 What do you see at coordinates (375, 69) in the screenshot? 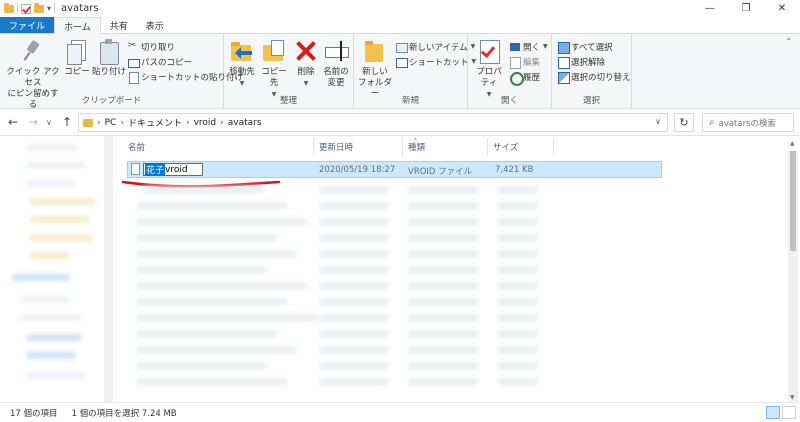
I see `new-folder-button: 新しい フォルダー` at bounding box center [375, 69].